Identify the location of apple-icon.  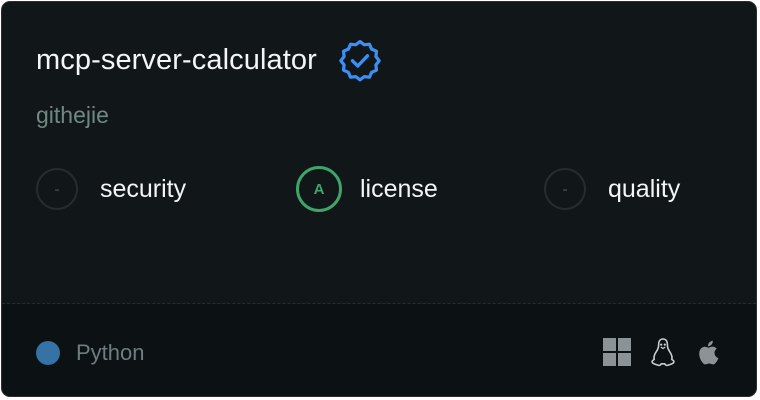
(709, 352).